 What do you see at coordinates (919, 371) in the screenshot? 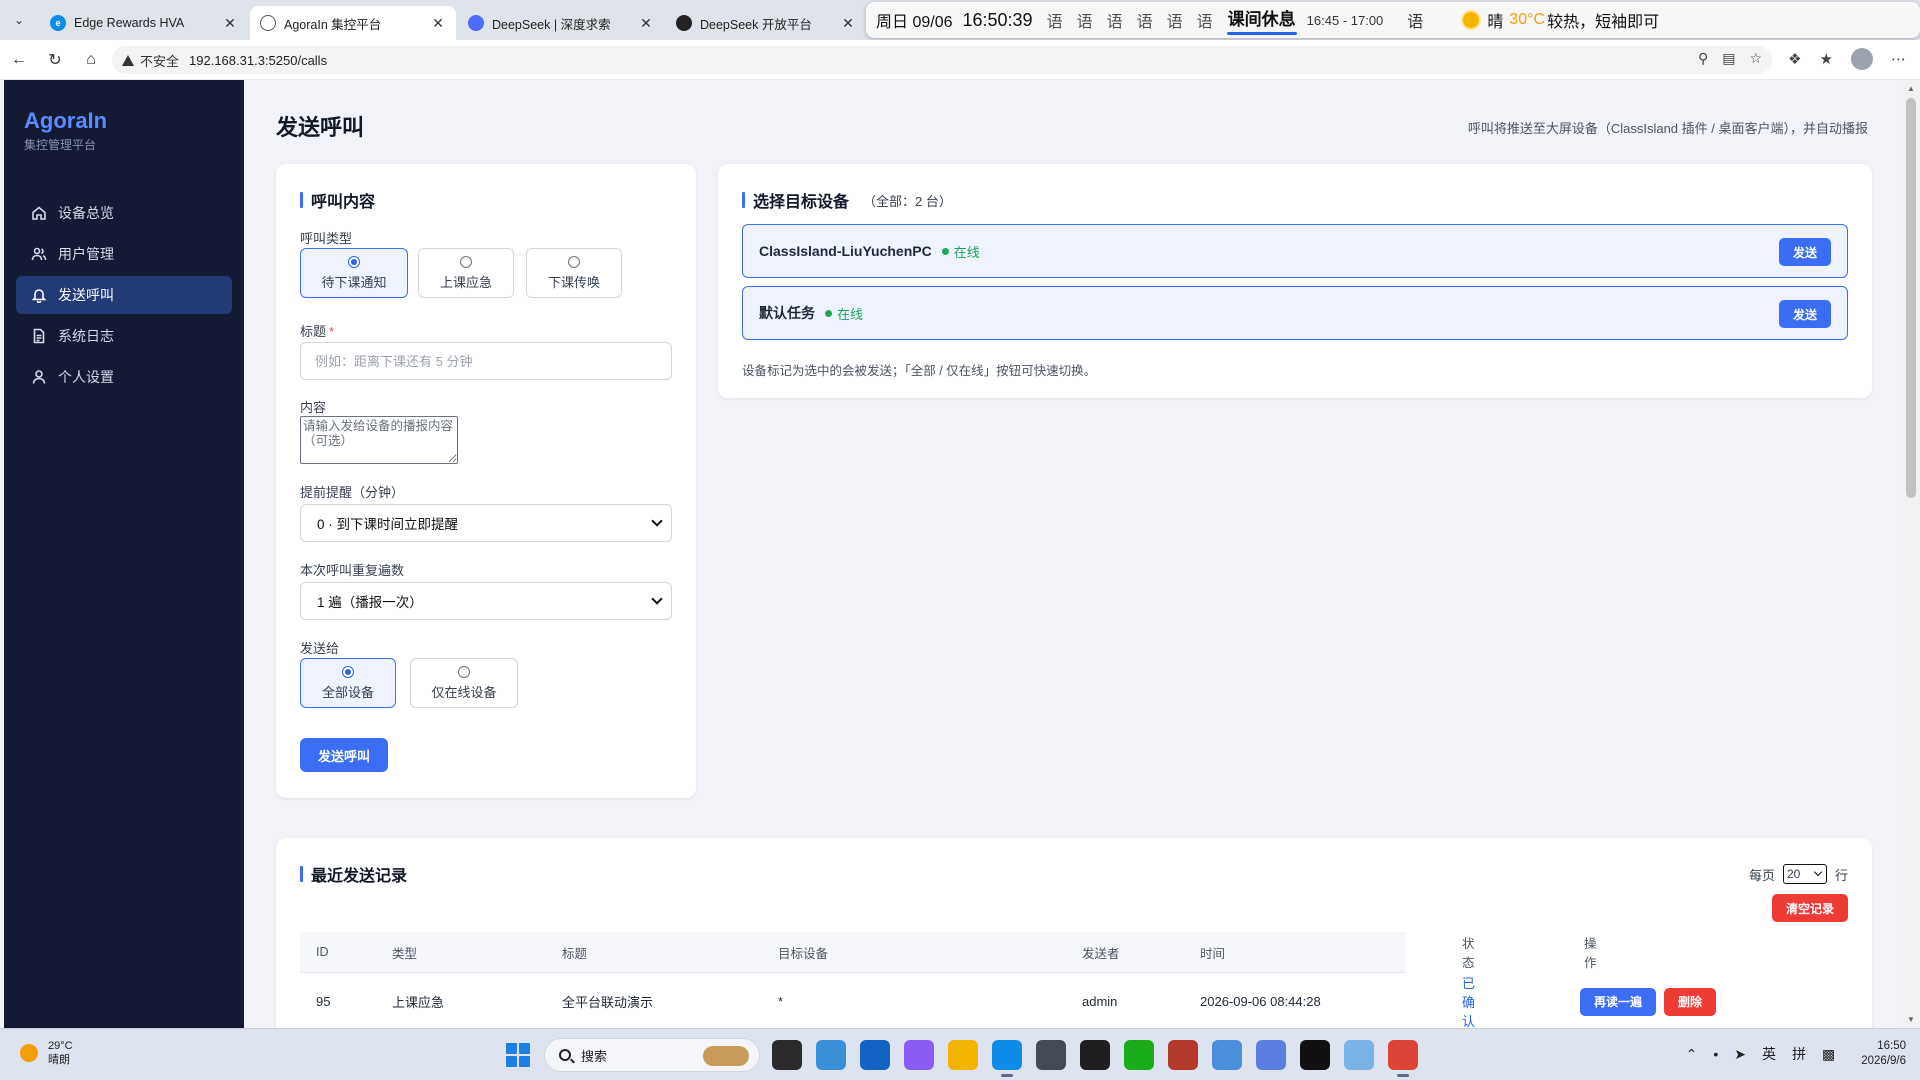
I see `device-selection-note: 设备标记为选中的会被发送；「全部 / 仅在线」按钮可快速切换。` at bounding box center [919, 371].